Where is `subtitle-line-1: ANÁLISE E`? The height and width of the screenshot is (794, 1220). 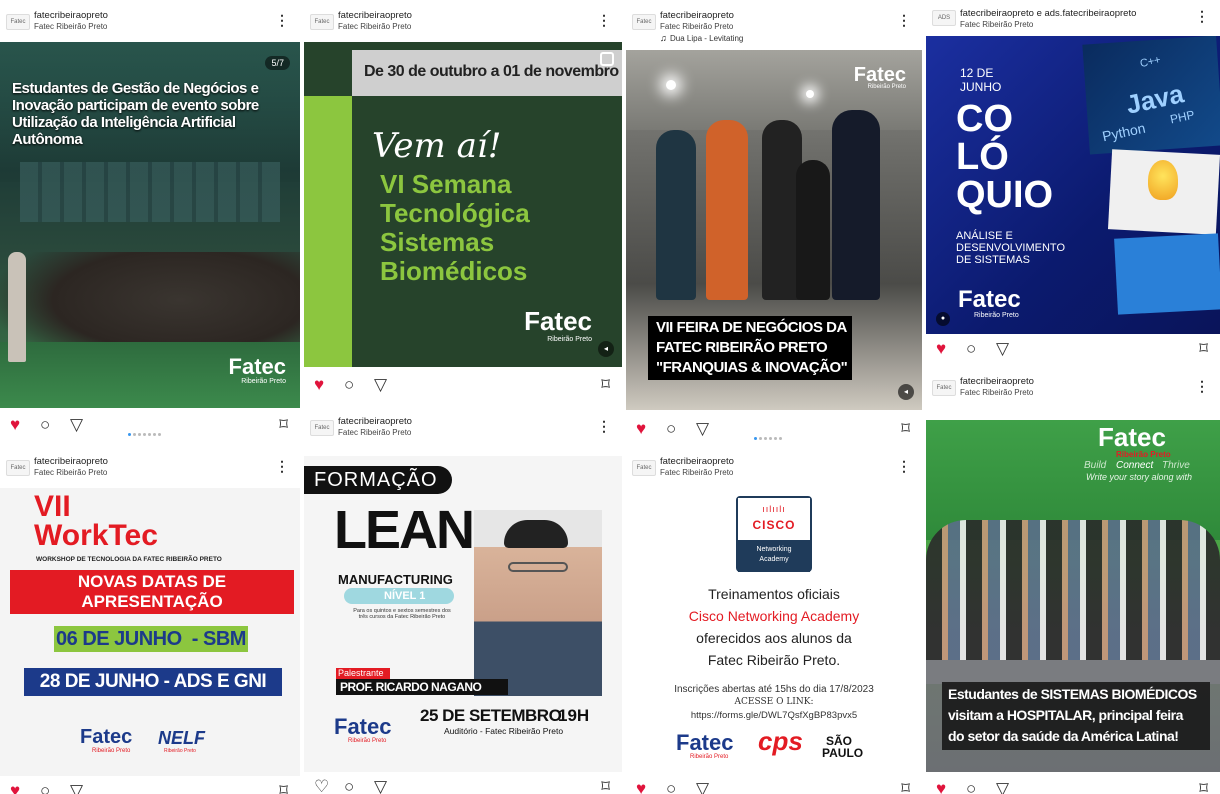 subtitle-line-1: ANÁLISE E is located at coordinates (984, 236).